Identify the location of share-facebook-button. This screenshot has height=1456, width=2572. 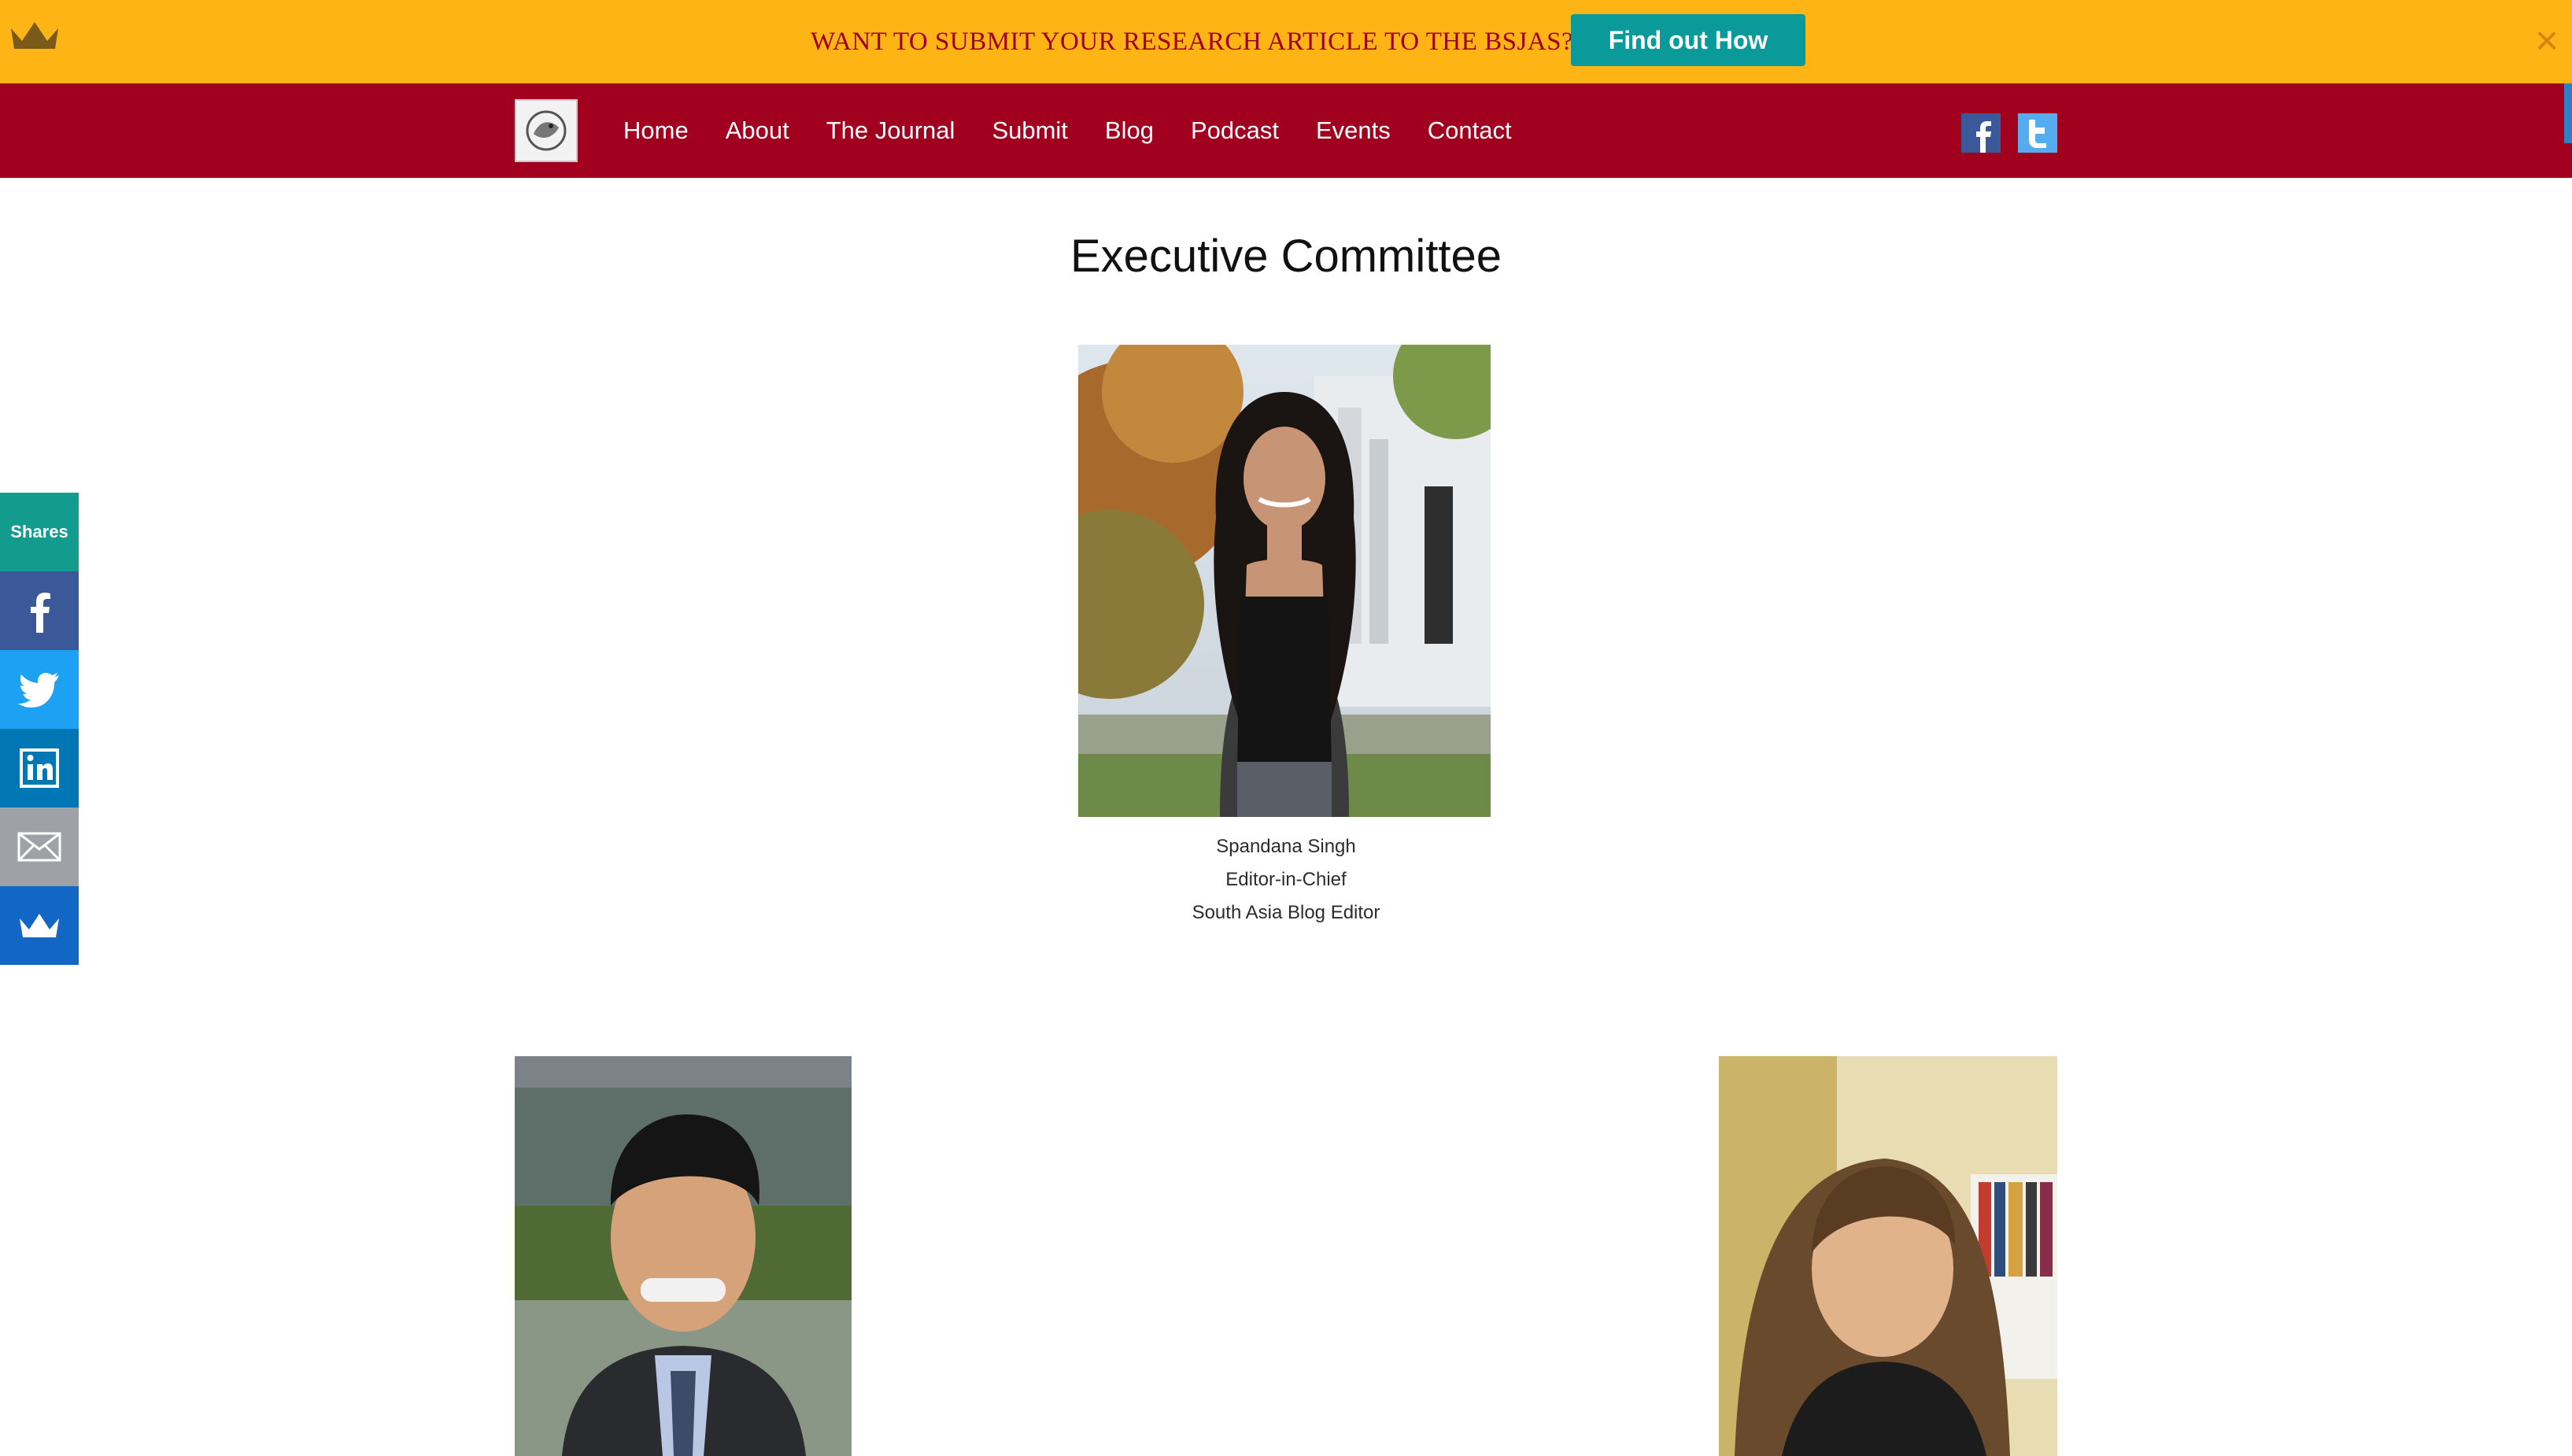
(39, 610).